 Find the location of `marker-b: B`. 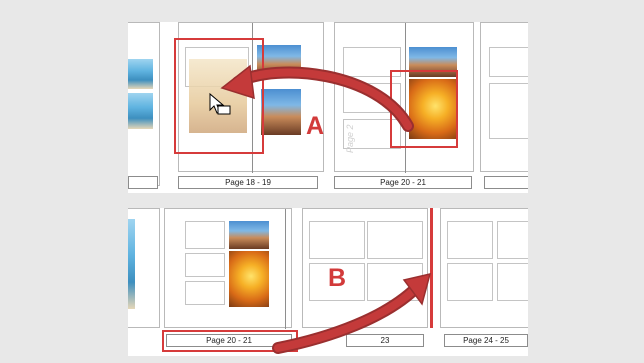

marker-b: B is located at coordinates (337, 278).